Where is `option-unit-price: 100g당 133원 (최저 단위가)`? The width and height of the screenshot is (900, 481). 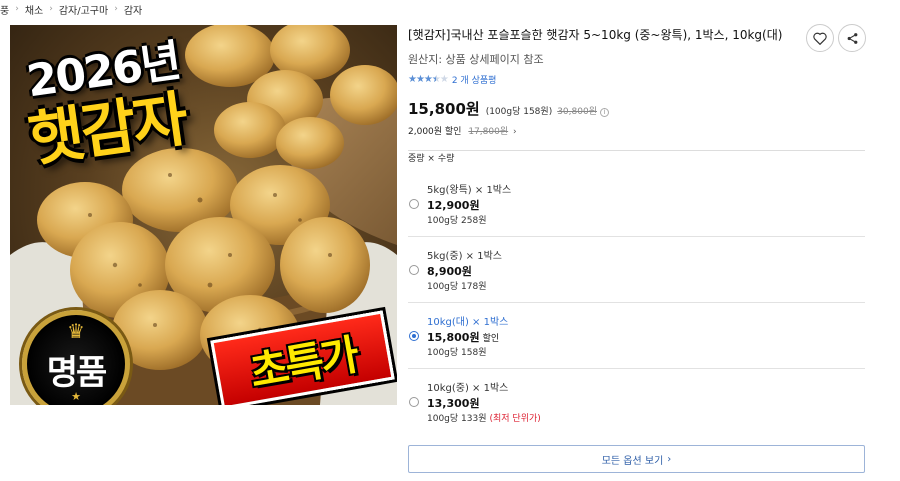
option-unit-price: 100g당 133원 (최저 단위가) is located at coordinates (484, 419).